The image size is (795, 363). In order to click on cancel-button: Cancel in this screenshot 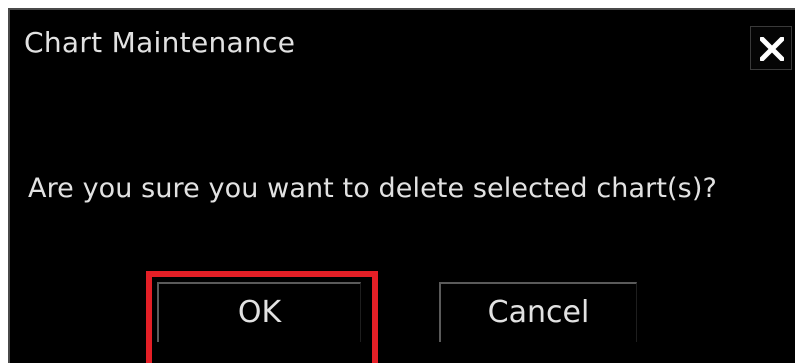, I will do `click(538, 312)`.